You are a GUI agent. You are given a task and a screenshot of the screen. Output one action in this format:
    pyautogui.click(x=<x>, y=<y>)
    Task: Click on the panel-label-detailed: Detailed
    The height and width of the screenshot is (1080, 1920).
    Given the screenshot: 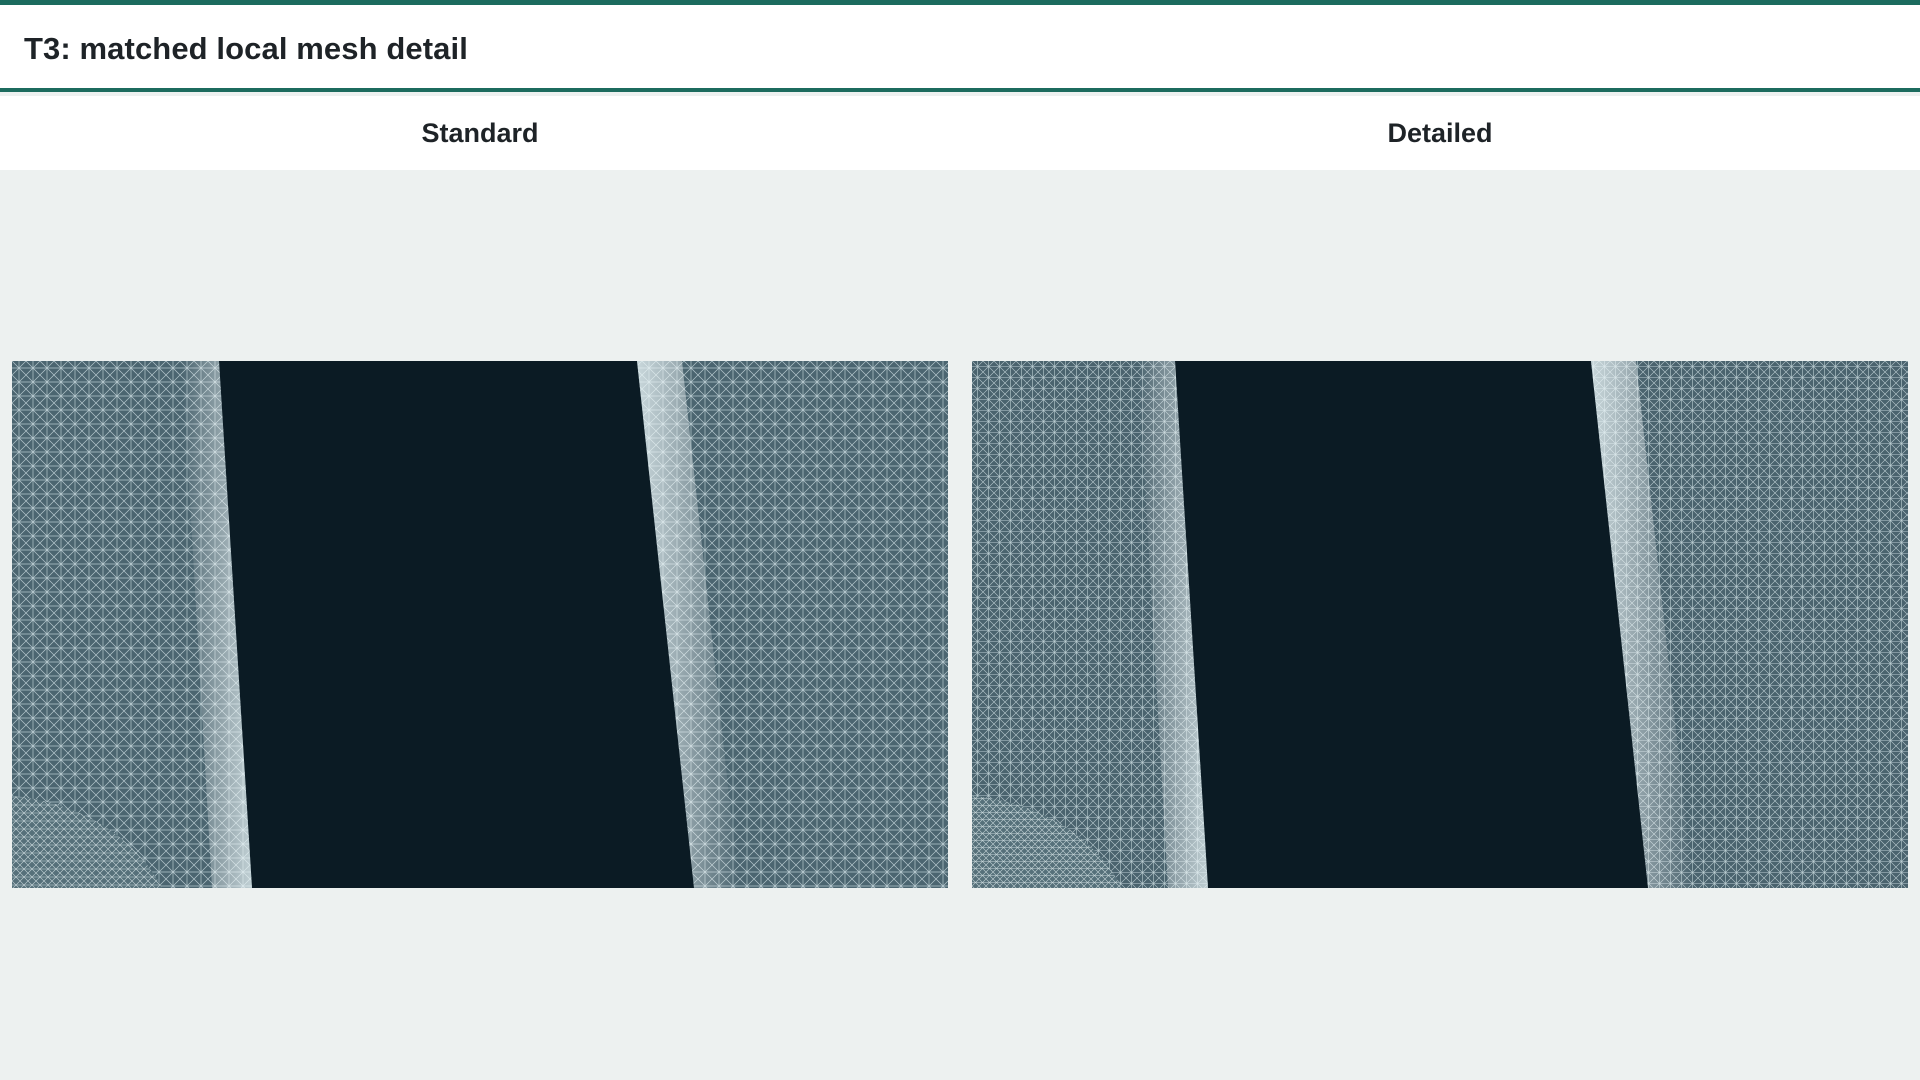 What is the action you would take?
    pyautogui.click(x=1440, y=133)
    